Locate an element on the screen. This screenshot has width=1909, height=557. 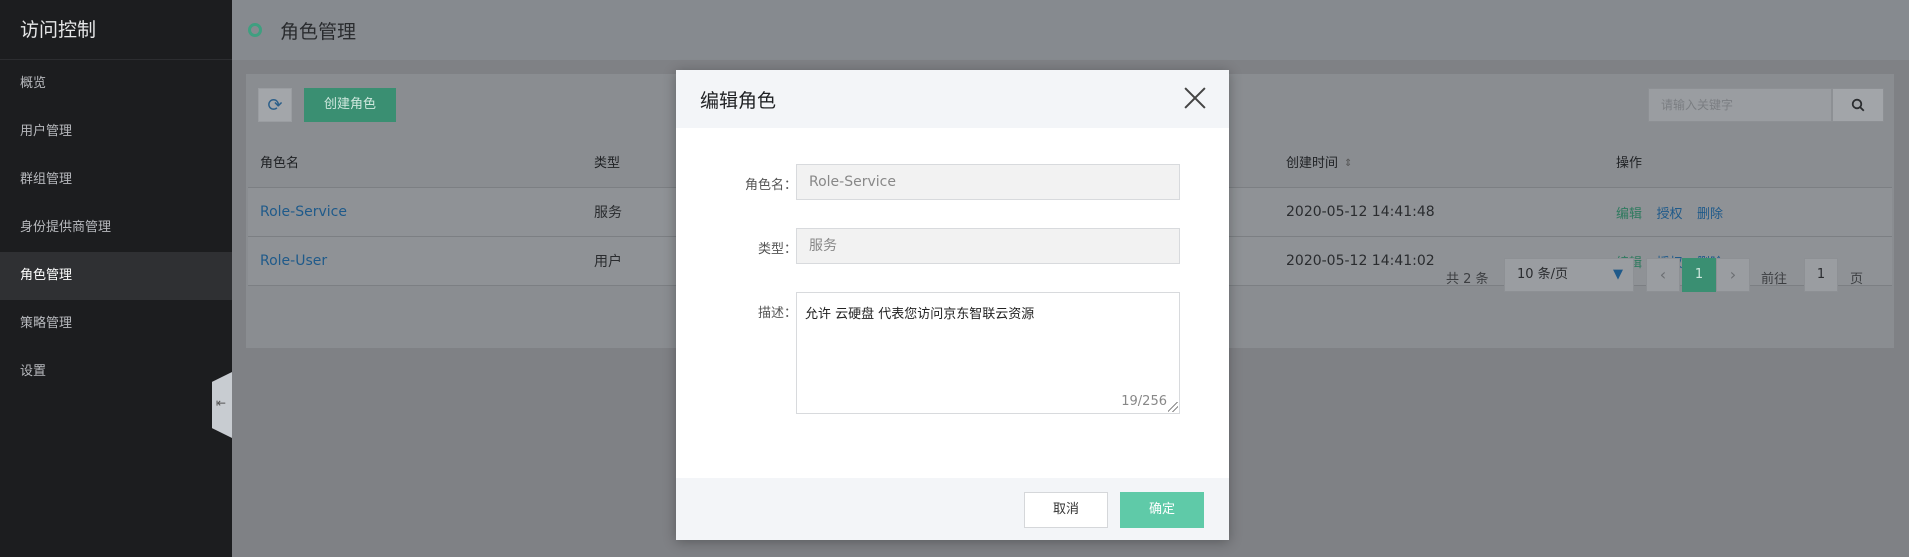
confirm-button: 确定 is located at coordinates (1162, 510).